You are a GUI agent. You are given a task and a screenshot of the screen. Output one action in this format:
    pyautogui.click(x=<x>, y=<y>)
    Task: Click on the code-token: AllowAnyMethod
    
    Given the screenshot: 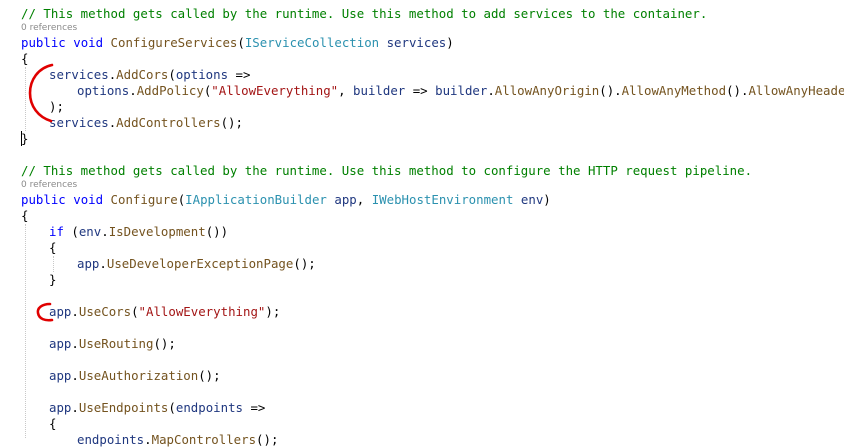 What is the action you would take?
    pyautogui.click(x=674, y=90)
    